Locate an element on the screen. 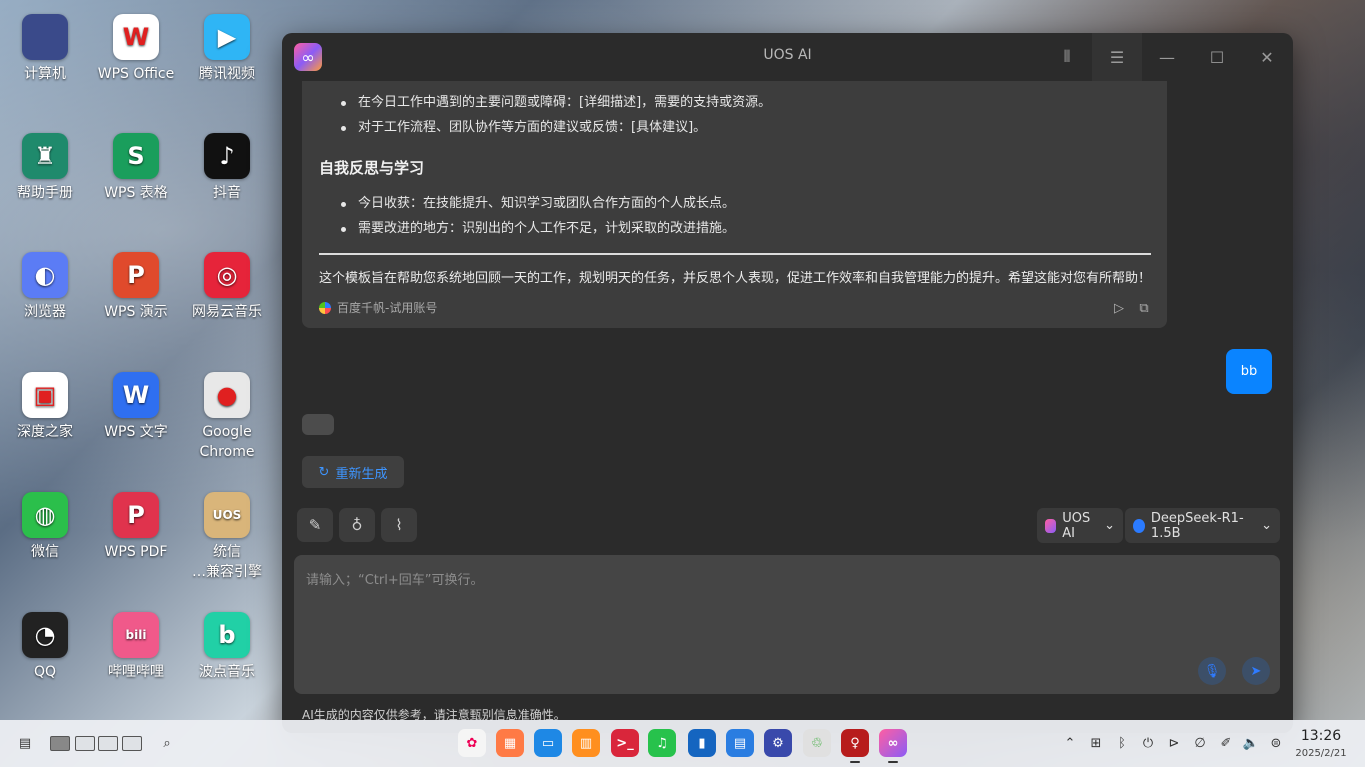 This screenshot has width=1365, height=767. wine-app-icon: ♀ is located at coordinates (855, 743).